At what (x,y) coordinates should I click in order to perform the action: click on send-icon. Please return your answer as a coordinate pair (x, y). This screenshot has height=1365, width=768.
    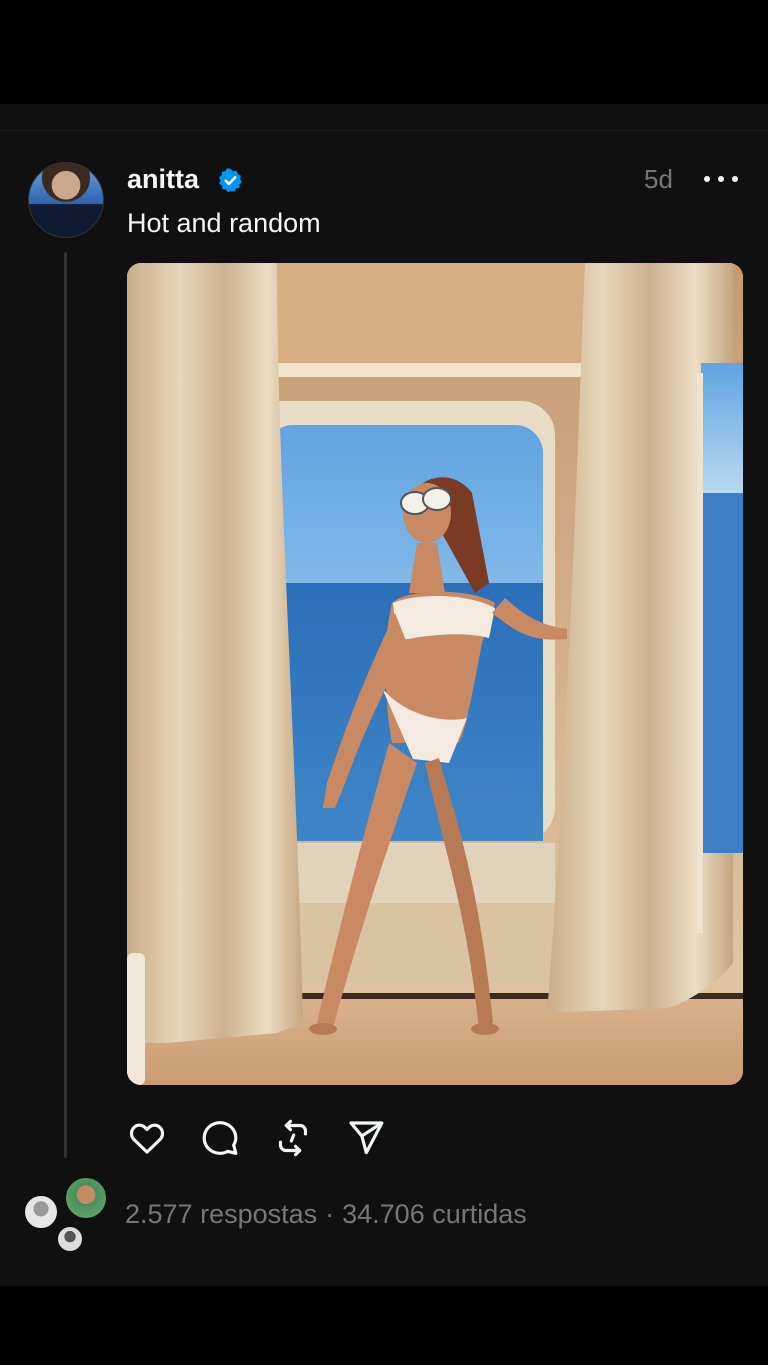
    Looking at the image, I should click on (366, 1138).